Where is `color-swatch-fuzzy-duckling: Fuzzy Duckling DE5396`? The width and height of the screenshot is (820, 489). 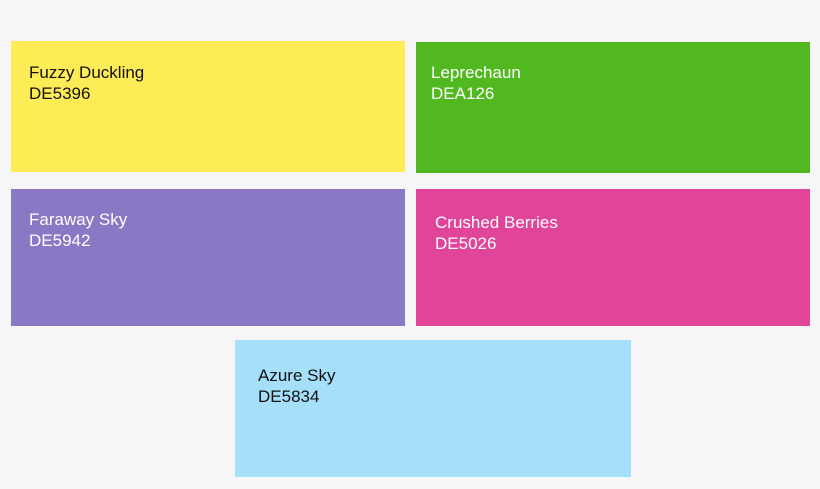 color-swatch-fuzzy-duckling: Fuzzy Duckling DE5396 is located at coordinates (208, 106).